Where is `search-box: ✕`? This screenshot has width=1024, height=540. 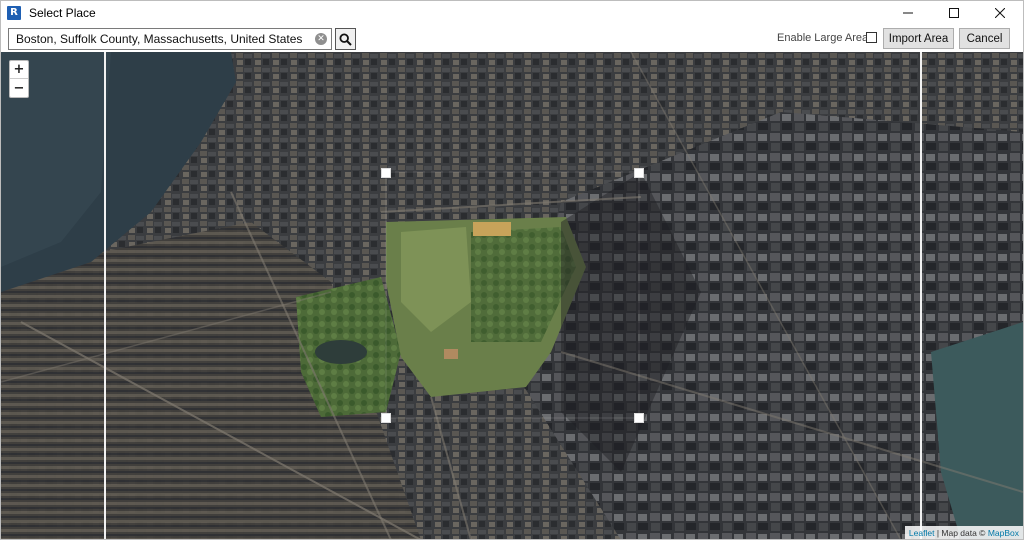 search-box: ✕ is located at coordinates (170, 39).